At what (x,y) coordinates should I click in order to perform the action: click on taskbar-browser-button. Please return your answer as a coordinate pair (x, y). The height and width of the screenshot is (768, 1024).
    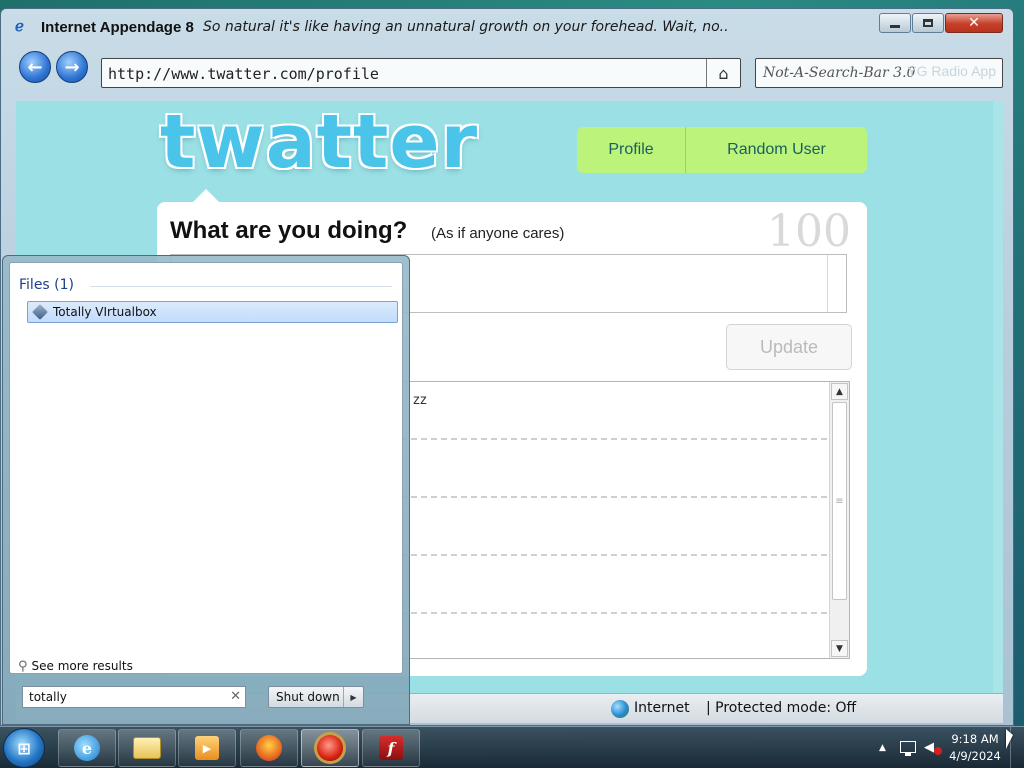
    Looking at the image, I should click on (330, 748).